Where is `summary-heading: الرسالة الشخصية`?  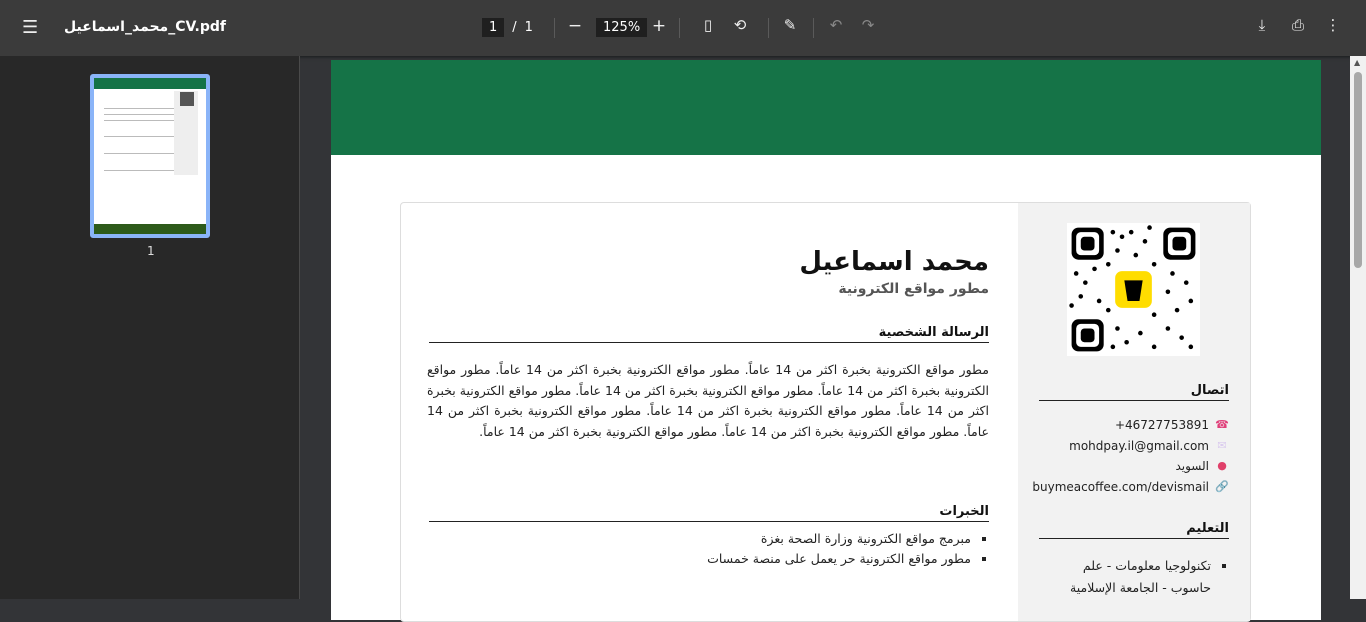 summary-heading: الرسالة الشخصية is located at coordinates (709, 334).